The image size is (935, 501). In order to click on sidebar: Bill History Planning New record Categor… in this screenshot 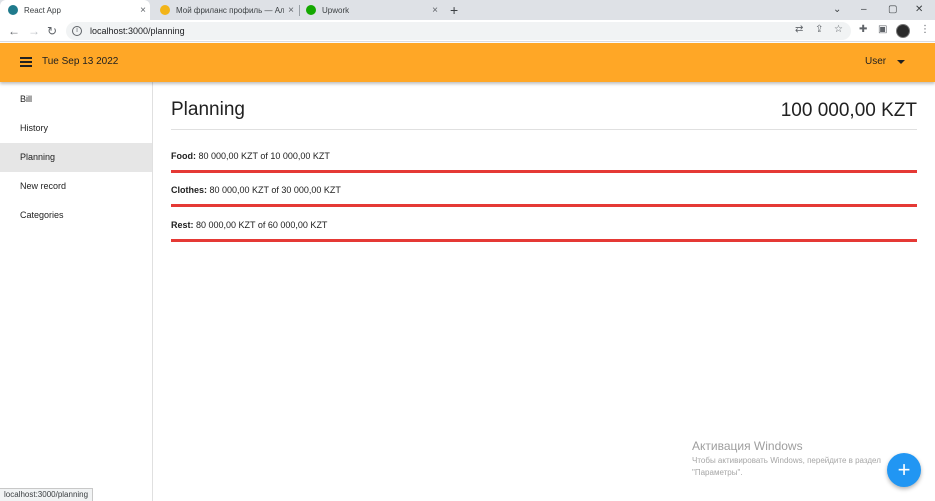, I will do `click(76, 291)`.